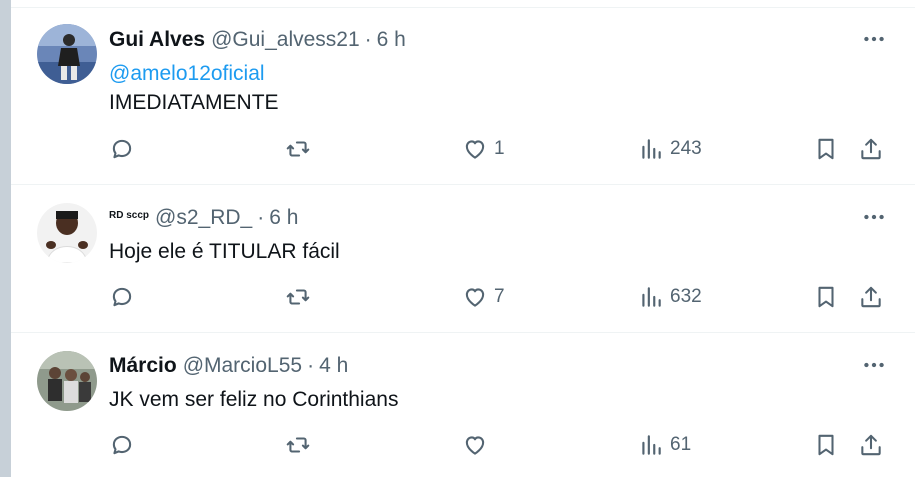 This screenshot has width=915, height=479. I want to click on view-count: 61, so click(681, 444).